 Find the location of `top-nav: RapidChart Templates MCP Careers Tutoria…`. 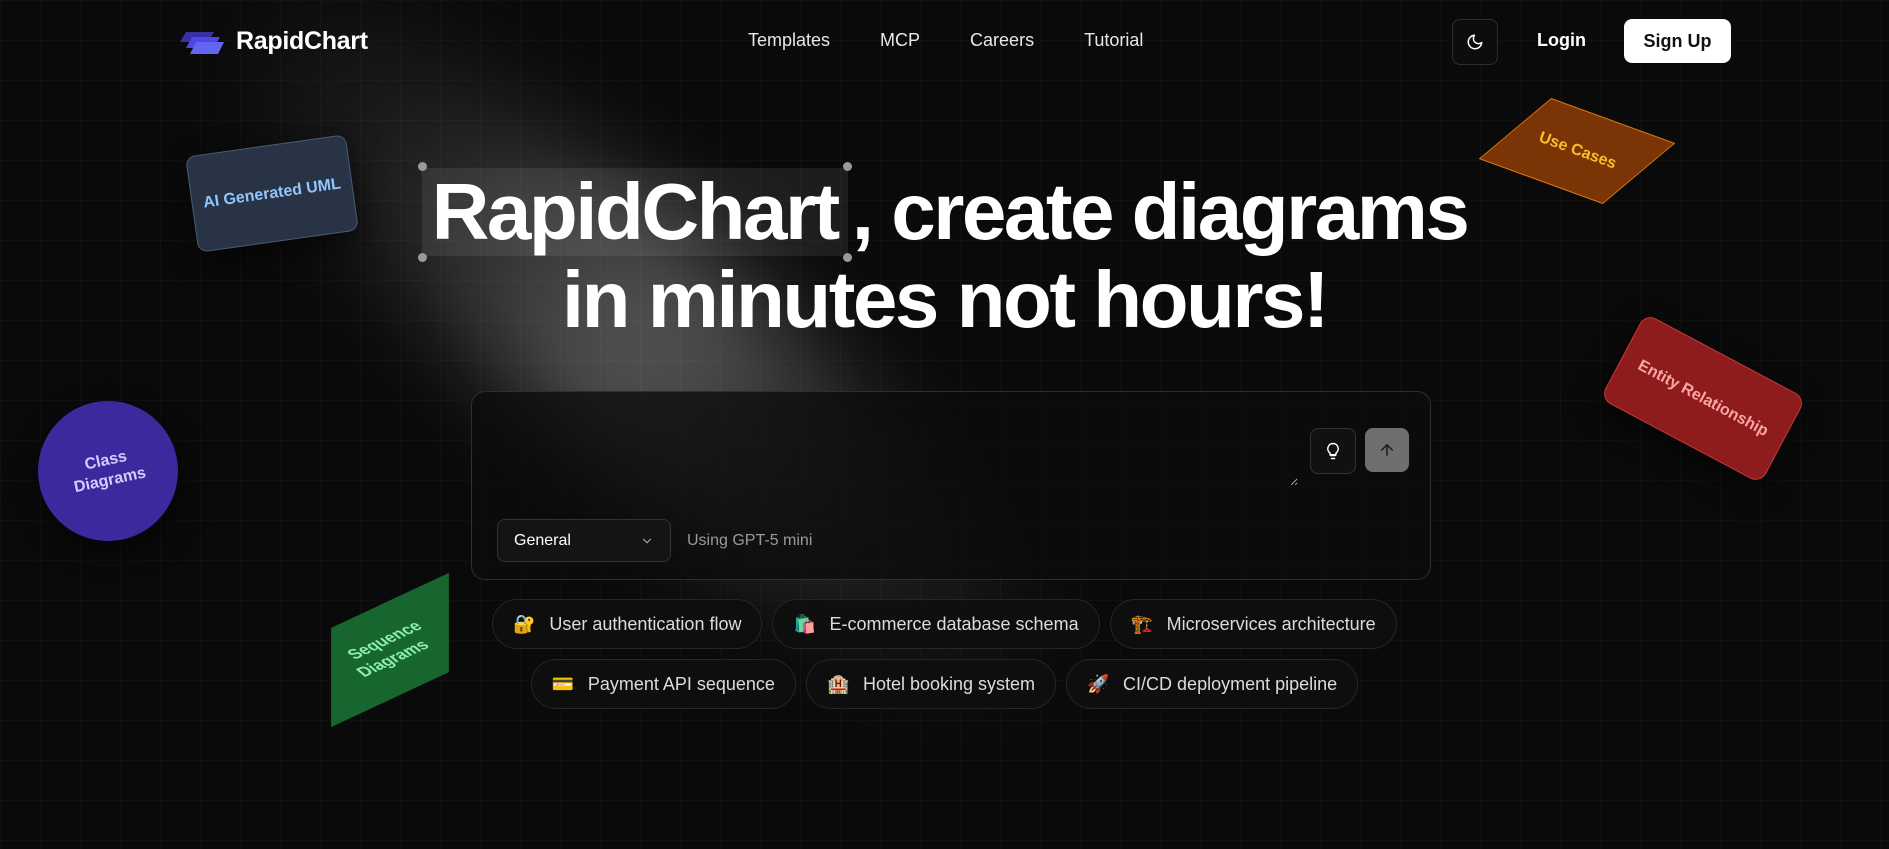

top-nav: RapidChart Templates MCP Careers Tutoria… is located at coordinates (944, 42).